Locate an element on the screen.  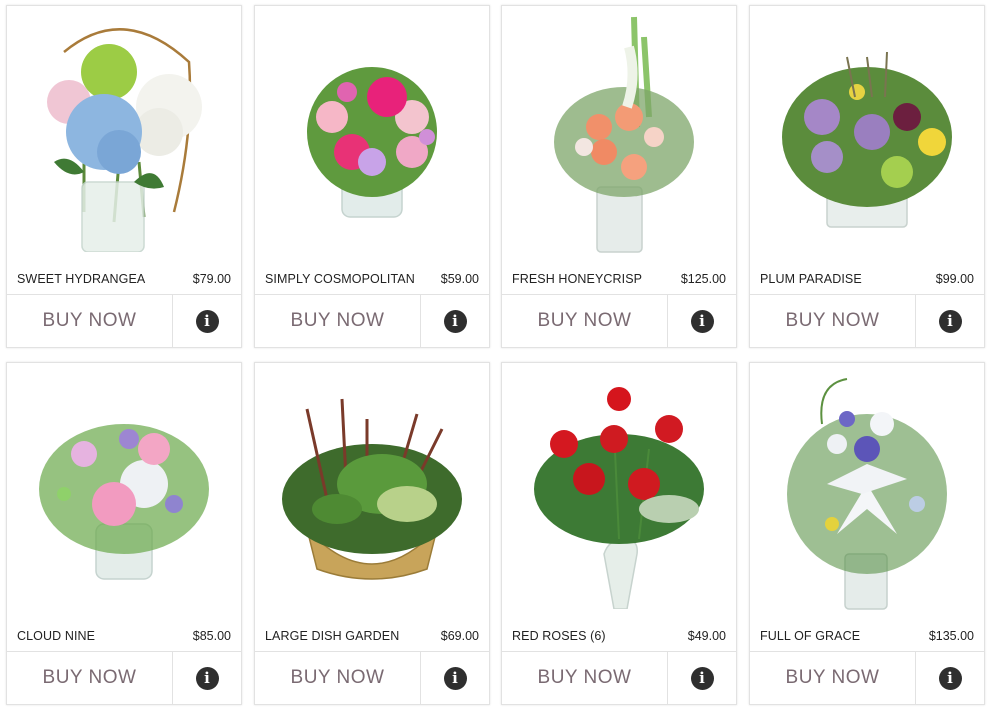
product-image-simply-cosmopolitan is located at coordinates (372, 132).